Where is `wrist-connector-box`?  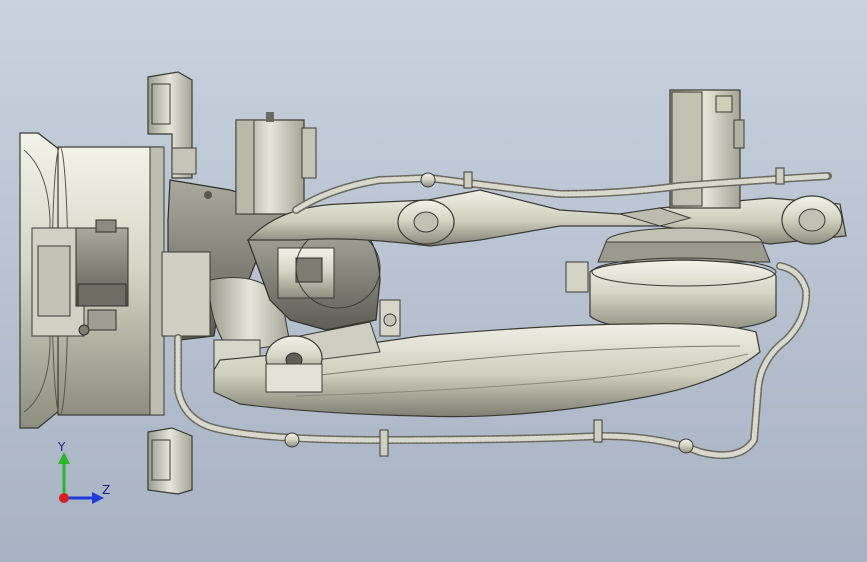 wrist-connector-box is located at coordinates (707, 149).